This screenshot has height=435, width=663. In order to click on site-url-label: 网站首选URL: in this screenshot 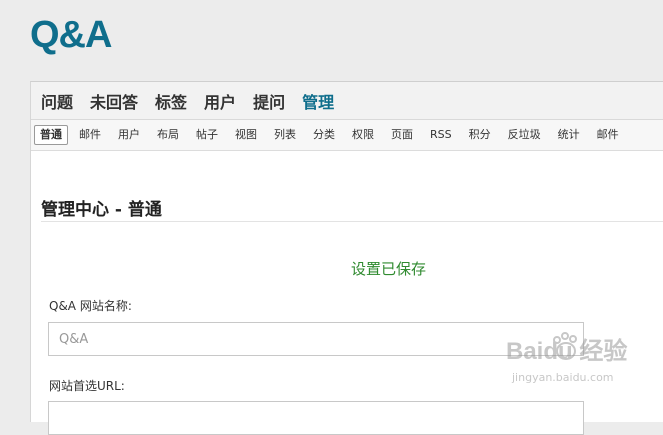, I will do `click(87, 386)`.